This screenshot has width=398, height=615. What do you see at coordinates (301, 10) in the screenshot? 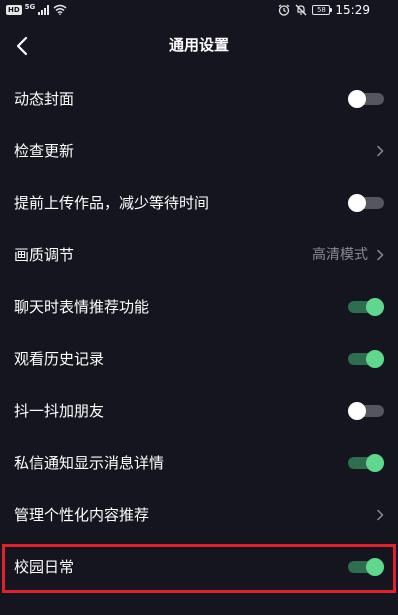
I see `mute-bell-icon` at bounding box center [301, 10].